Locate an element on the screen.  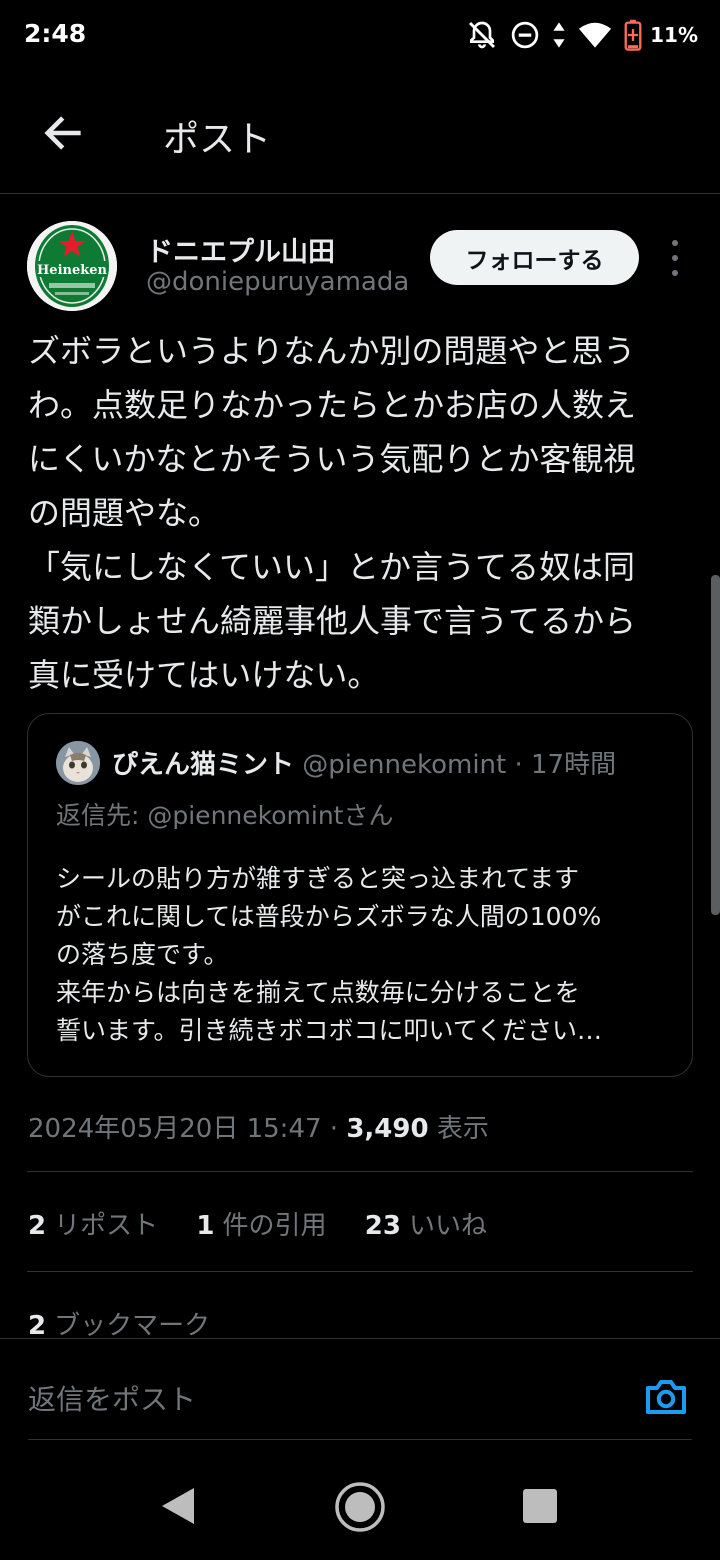
reply-underline is located at coordinates (360, 1439).